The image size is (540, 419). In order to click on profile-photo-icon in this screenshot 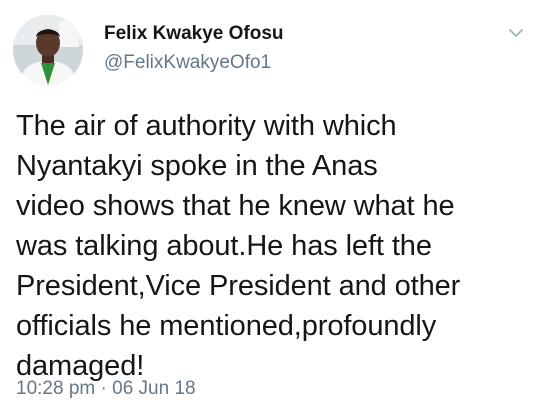, I will do `click(48, 50)`.